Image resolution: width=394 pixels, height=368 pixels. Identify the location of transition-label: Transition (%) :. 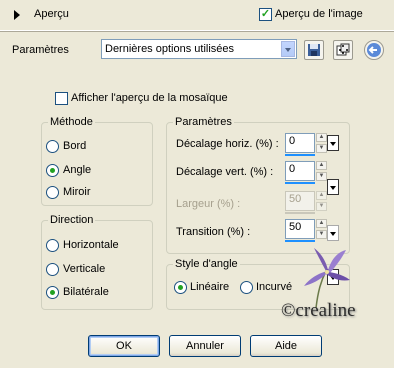
(213, 232).